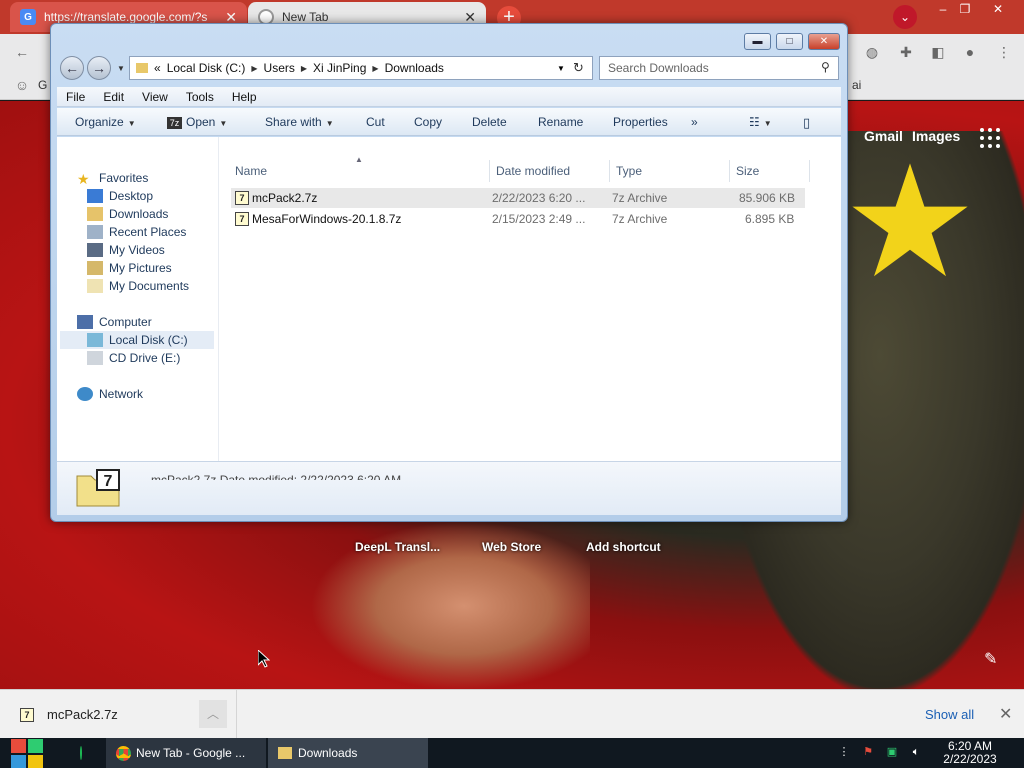 The width and height of the screenshot is (1024, 768). What do you see at coordinates (868, 752) in the screenshot?
I see `tray-flag-icon: ⚑` at bounding box center [868, 752].